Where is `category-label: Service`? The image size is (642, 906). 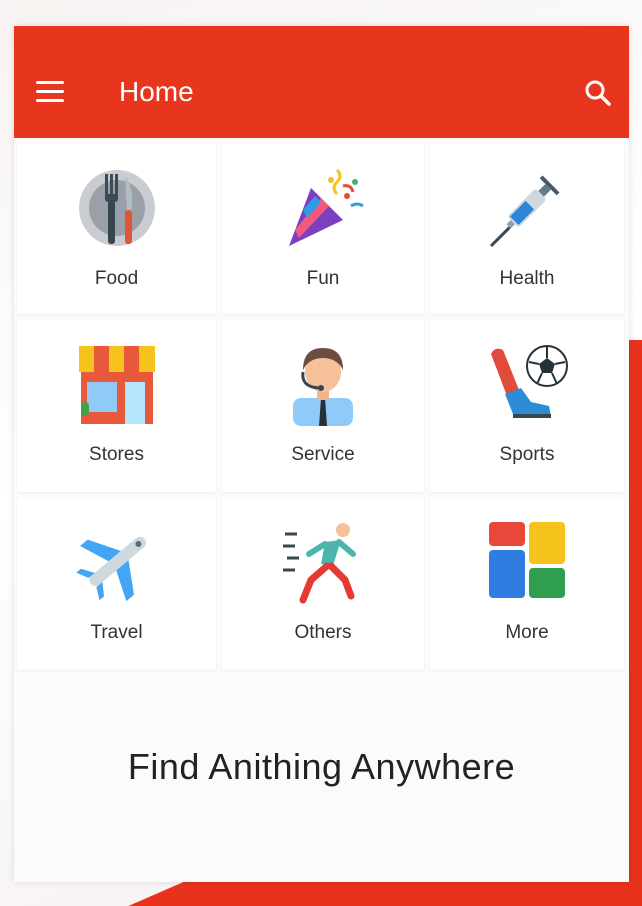
category-label: Service is located at coordinates (323, 454).